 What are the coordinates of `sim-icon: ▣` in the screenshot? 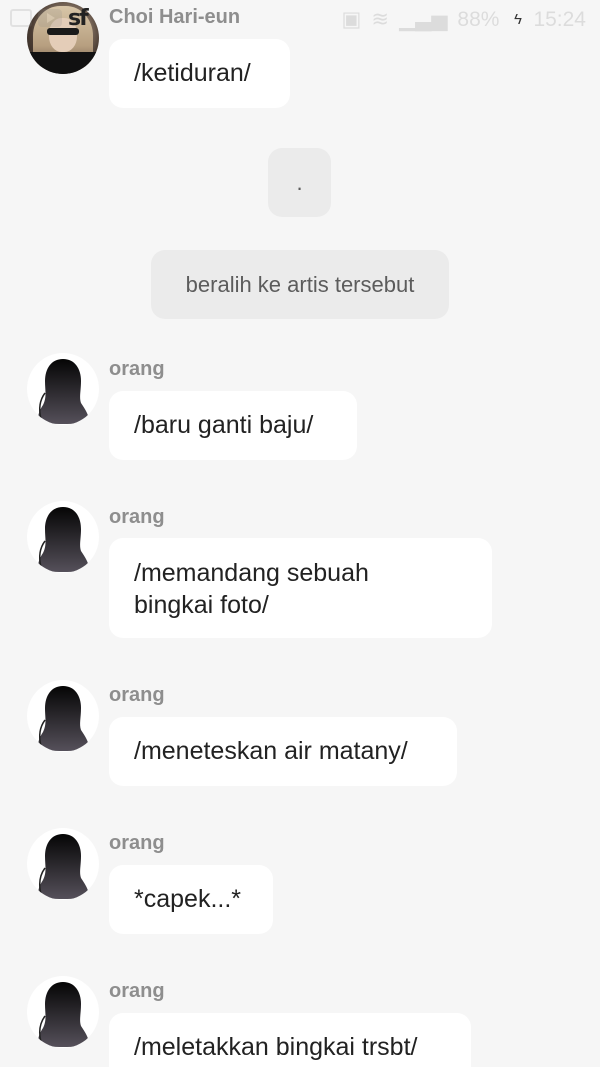 It's located at (351, 19).